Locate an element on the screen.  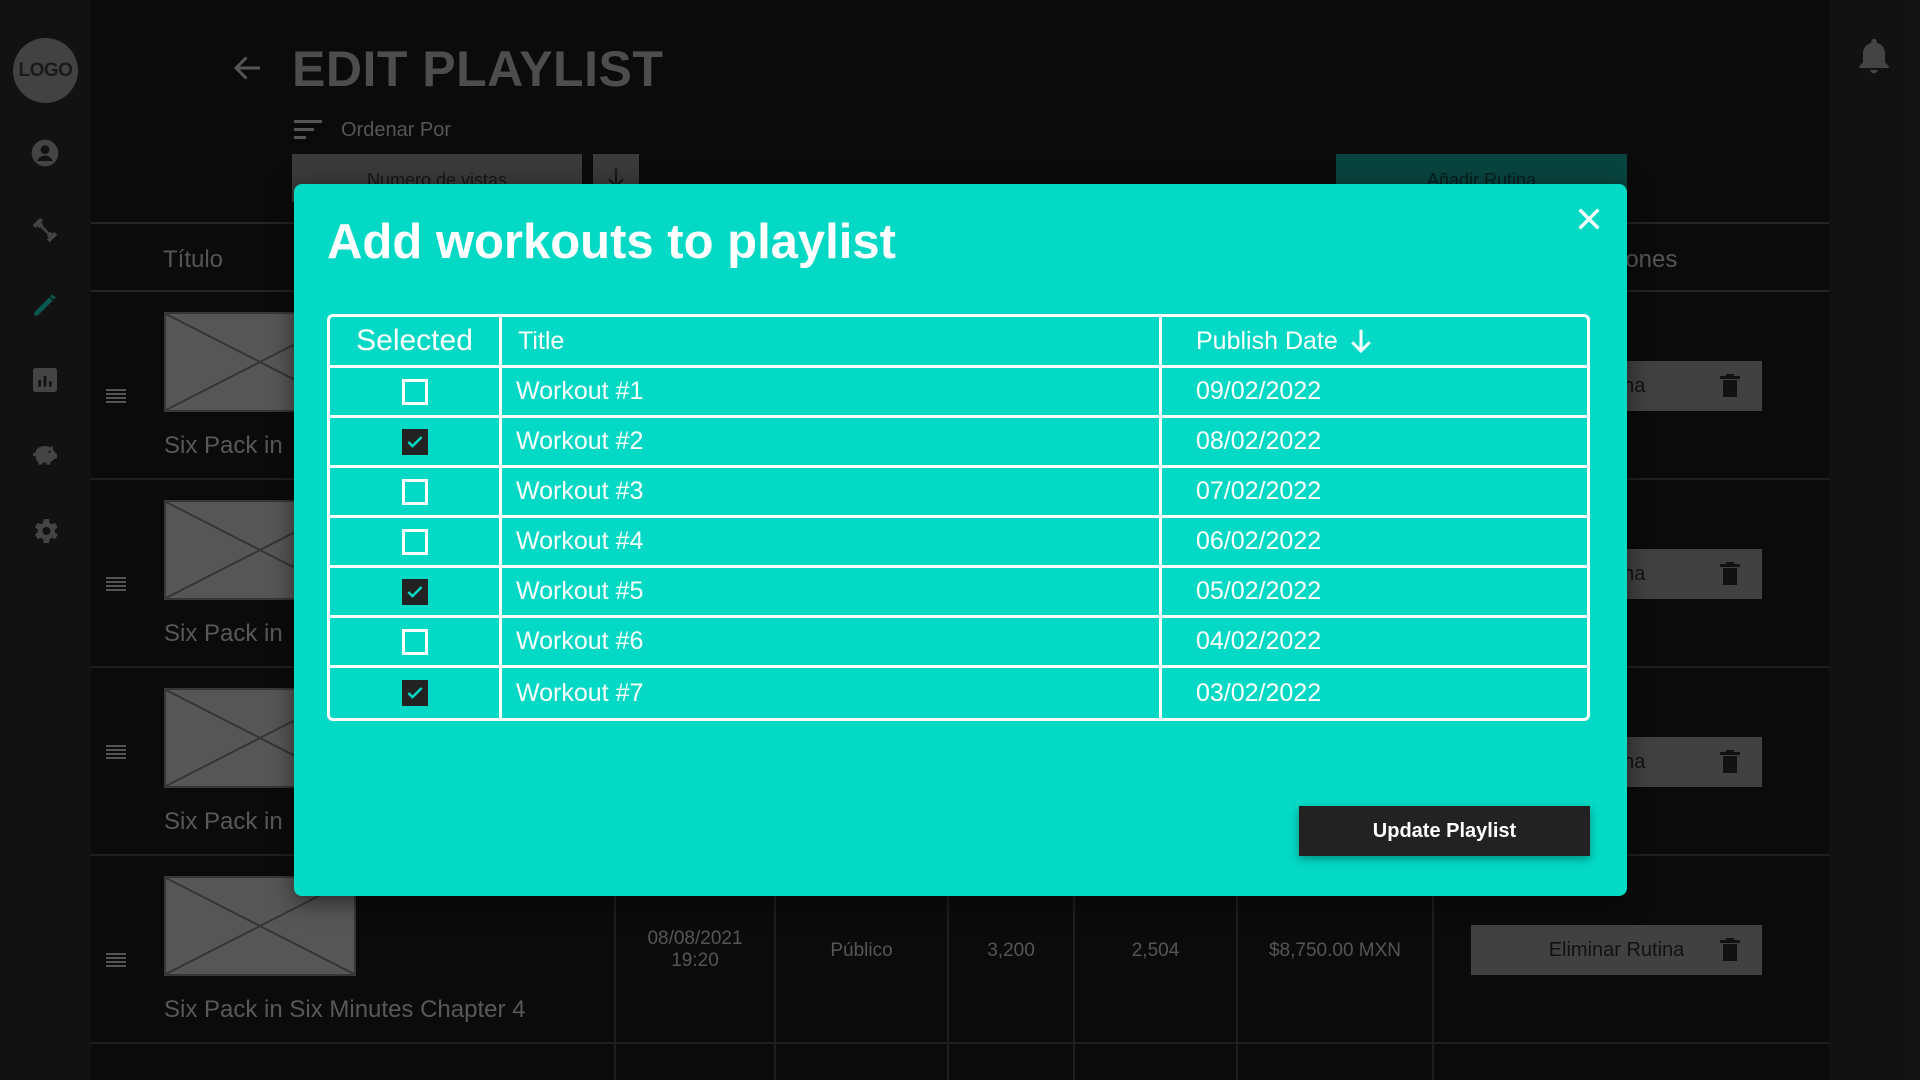
modal-title: Add workouts to playlist is located at coordinates (611, 242).